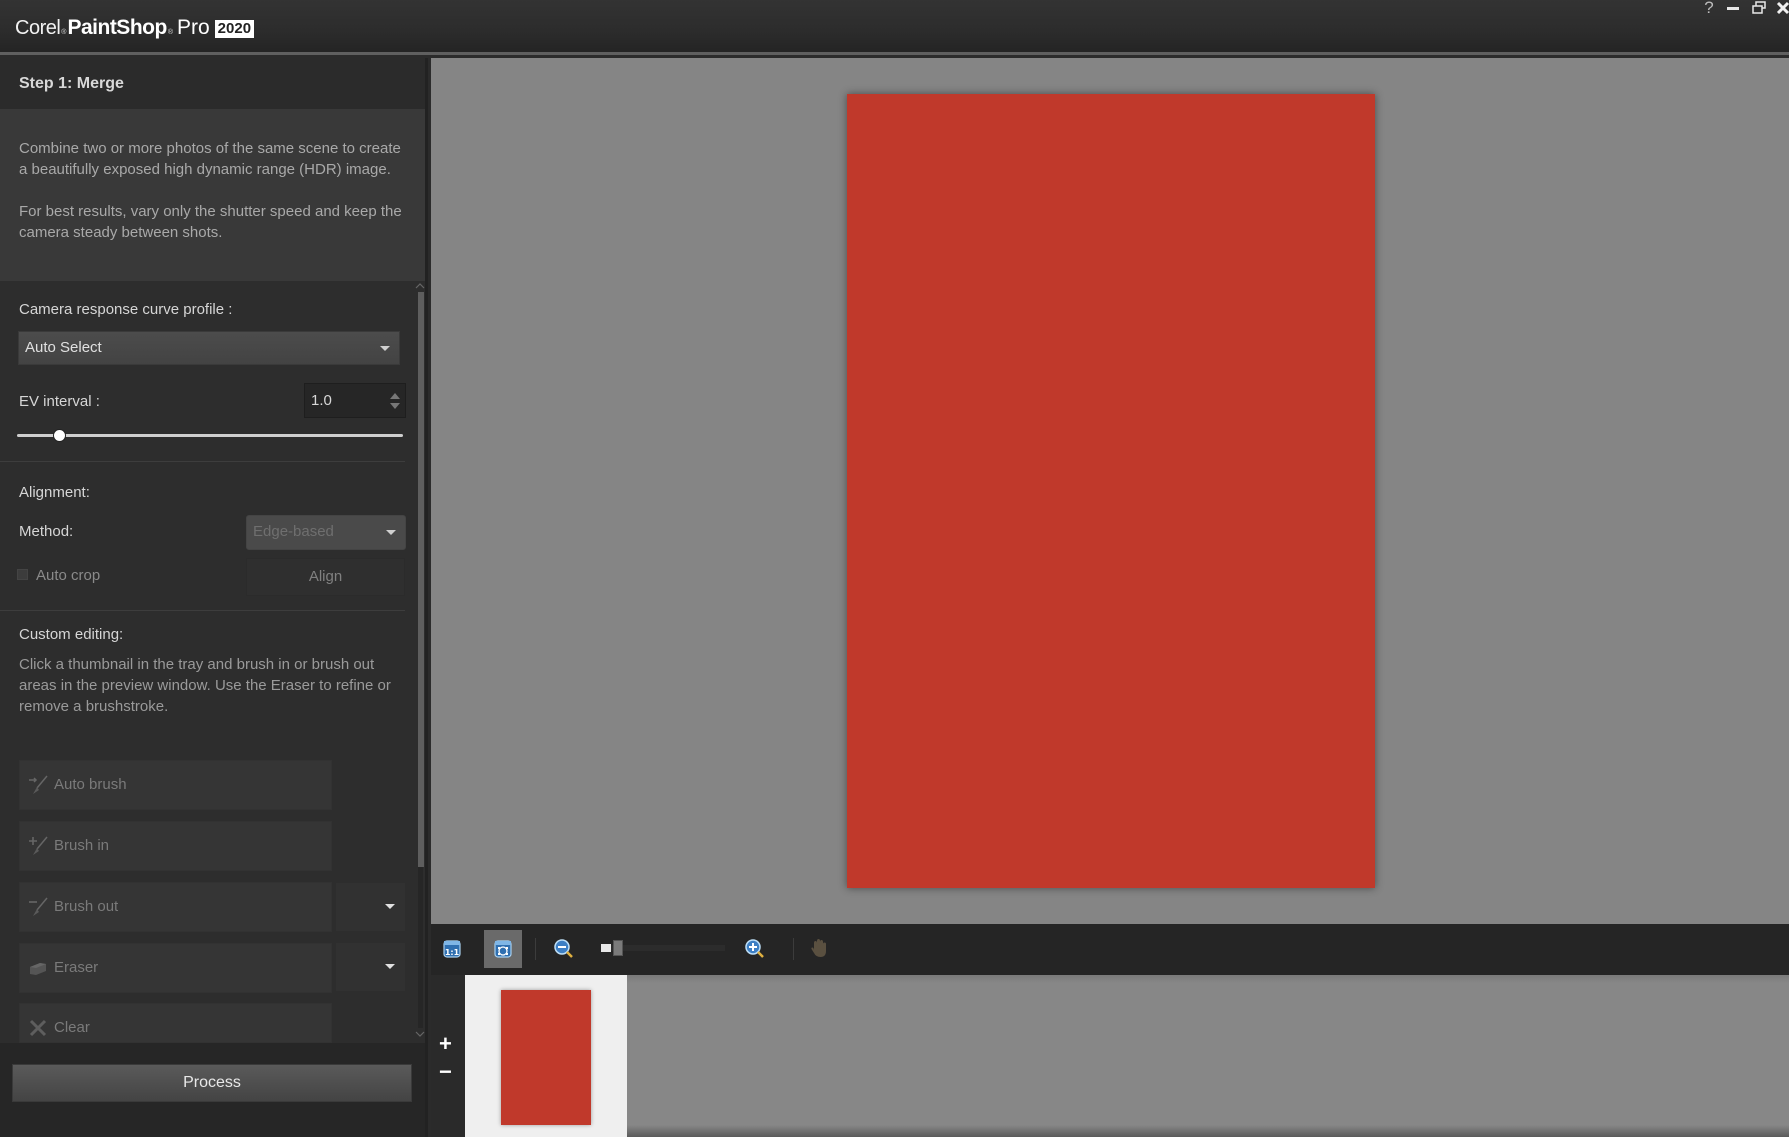 The image size is (1789, 1137). Describe the element at coordinates (209, 348) in the screenshot. I see `camera-response-dropdown: Auto Select` at that location.